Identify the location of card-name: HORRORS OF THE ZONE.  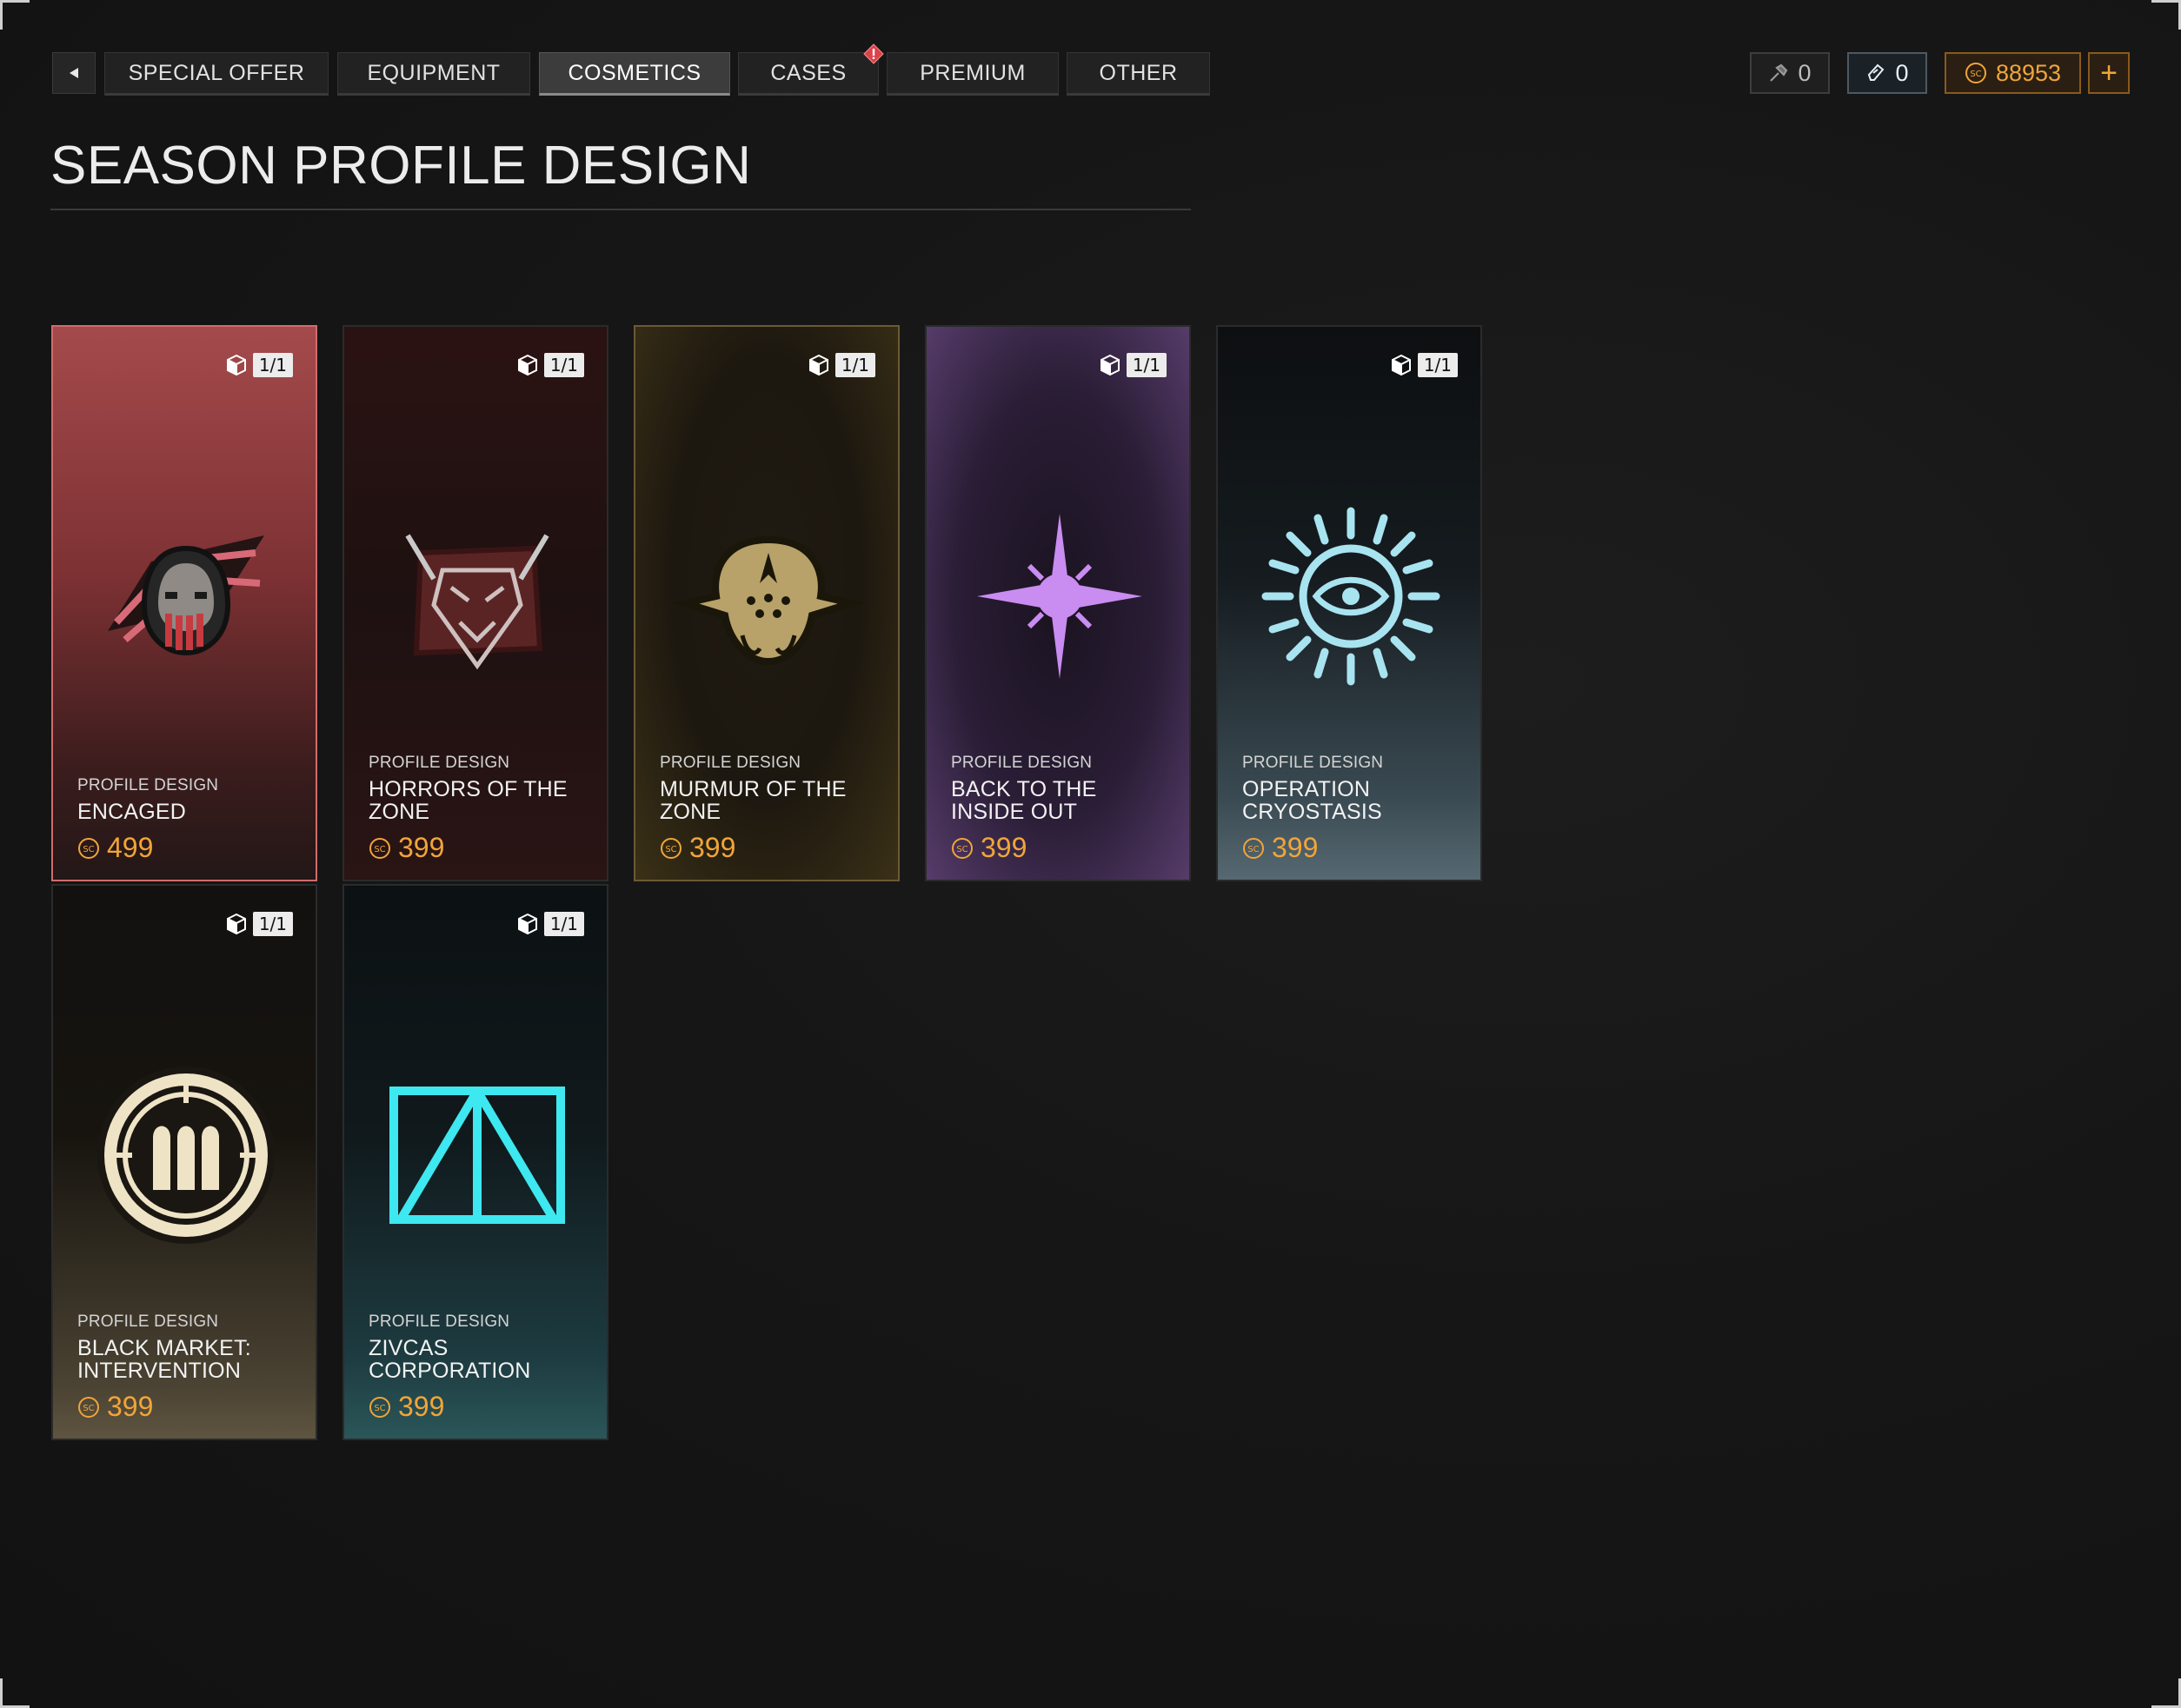
(468, 800).